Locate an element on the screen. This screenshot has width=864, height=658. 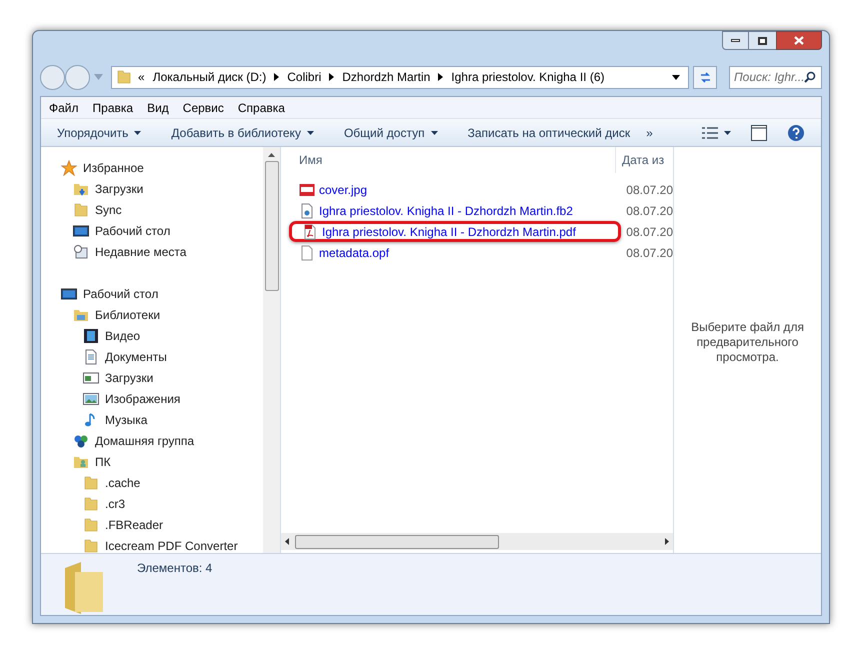
menu-item: Сервис is located at coordinates (203, 107).